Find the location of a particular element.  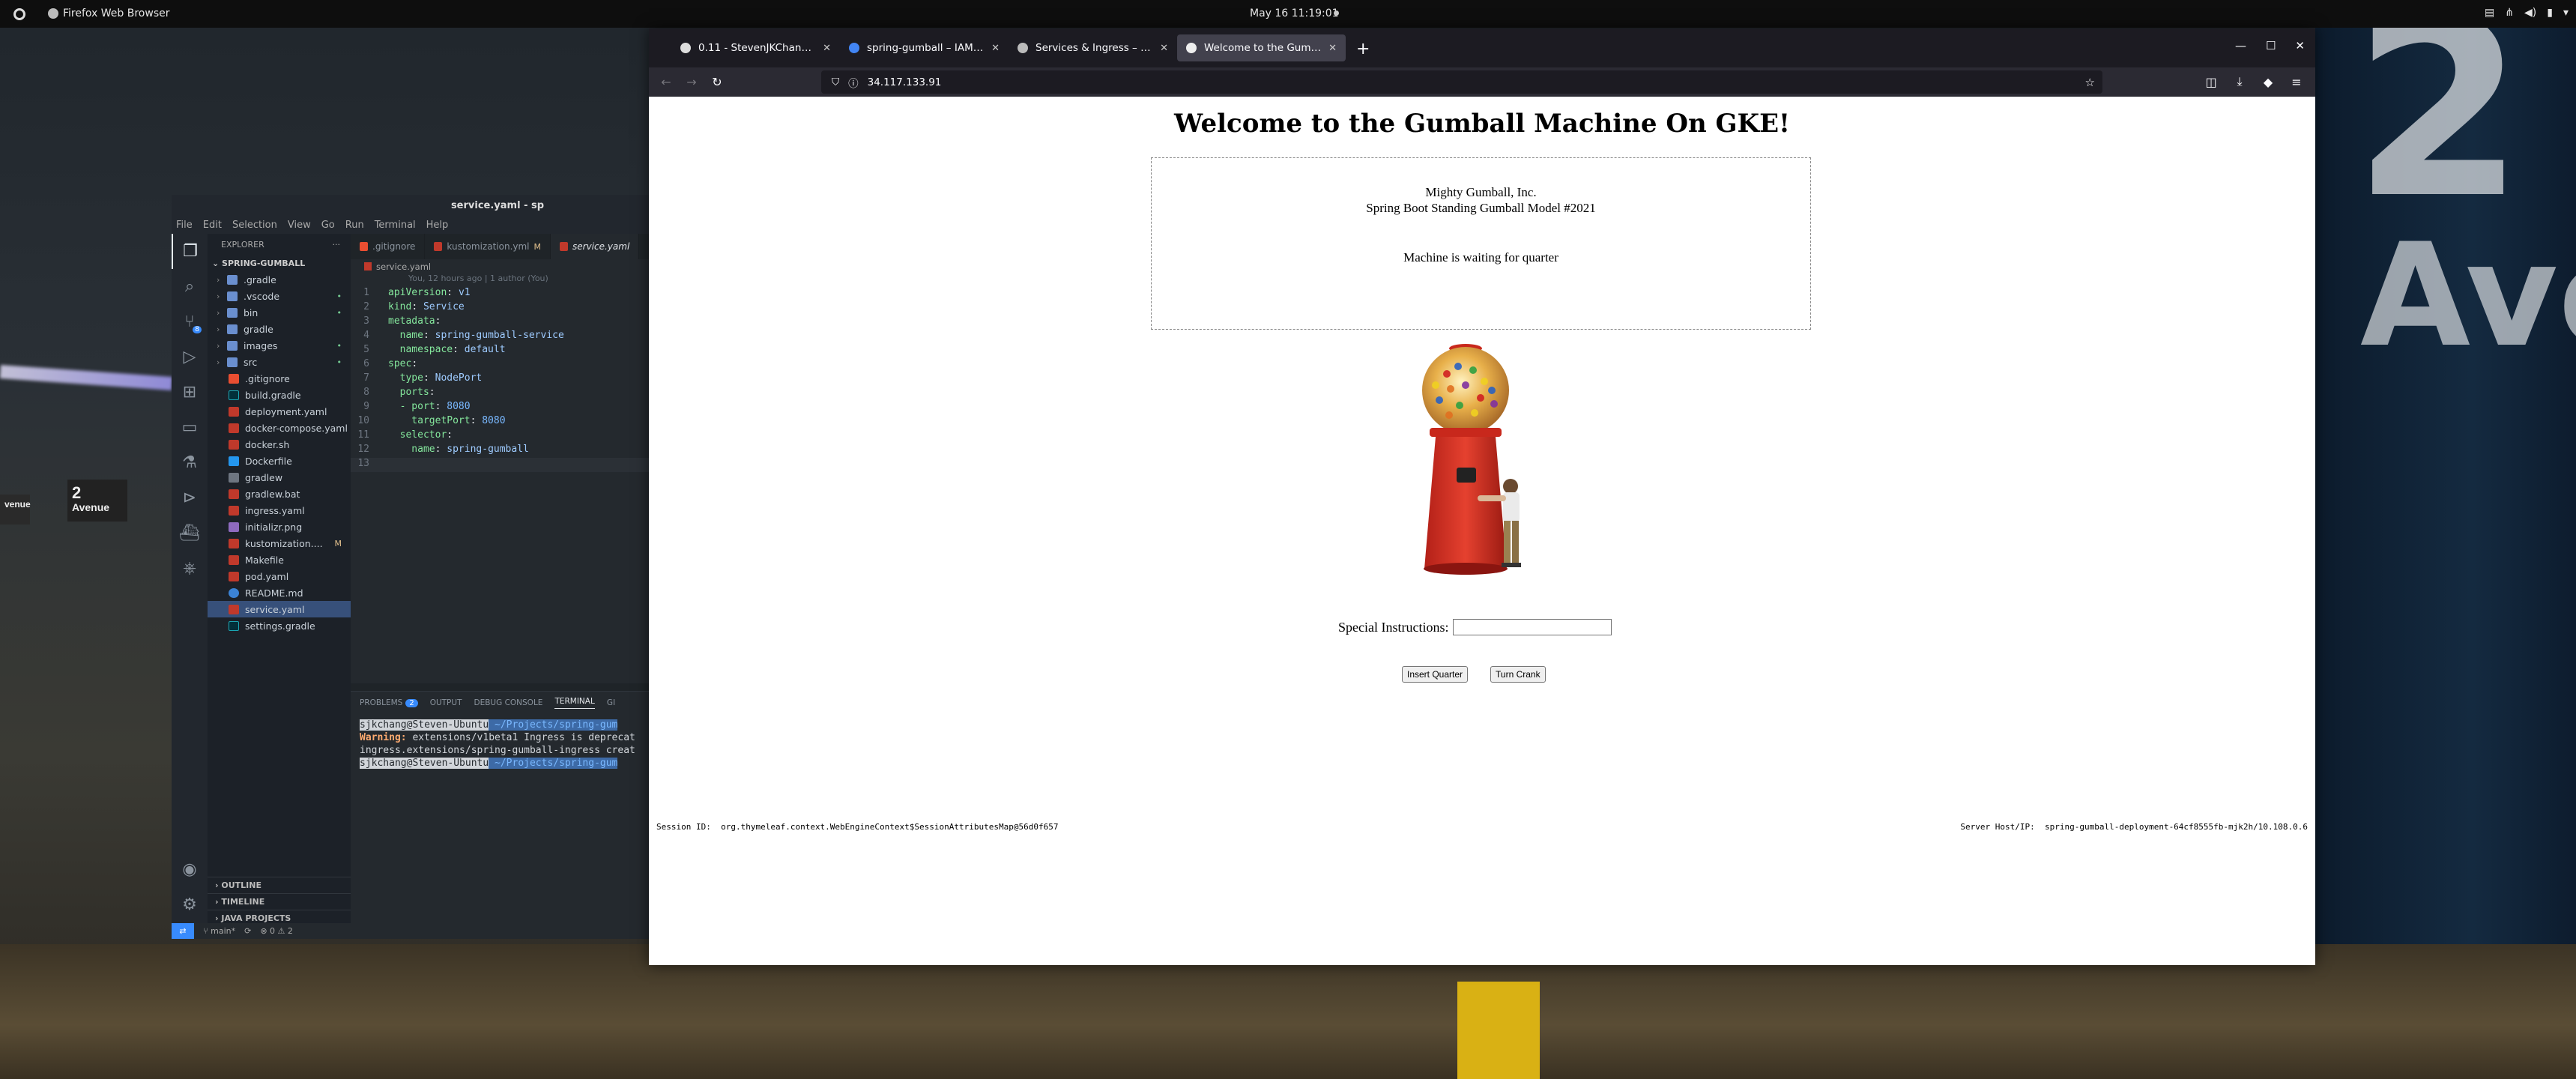

branch-indicator: ⑂ main* is located at coordinates (219, 931).